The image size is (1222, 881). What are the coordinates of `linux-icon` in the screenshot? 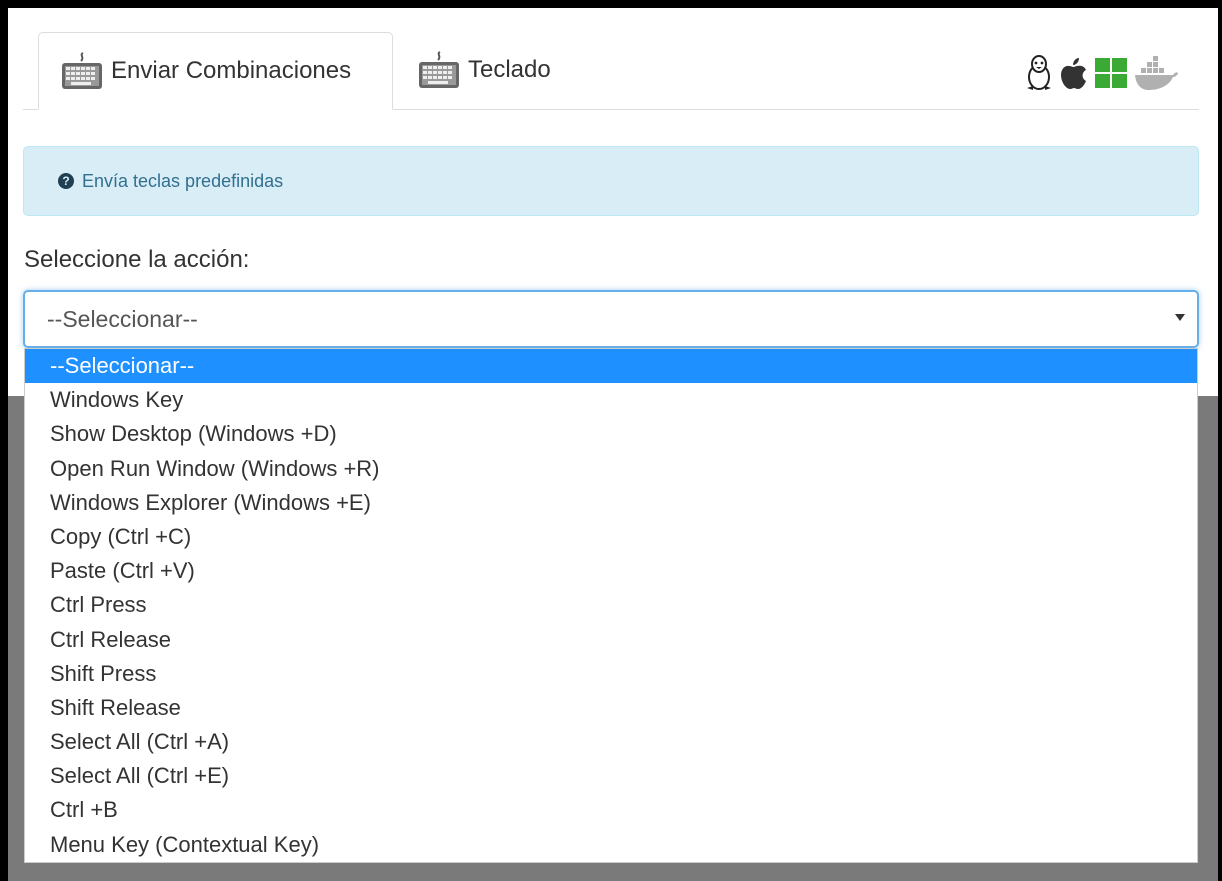 It's located at (1039, 73).